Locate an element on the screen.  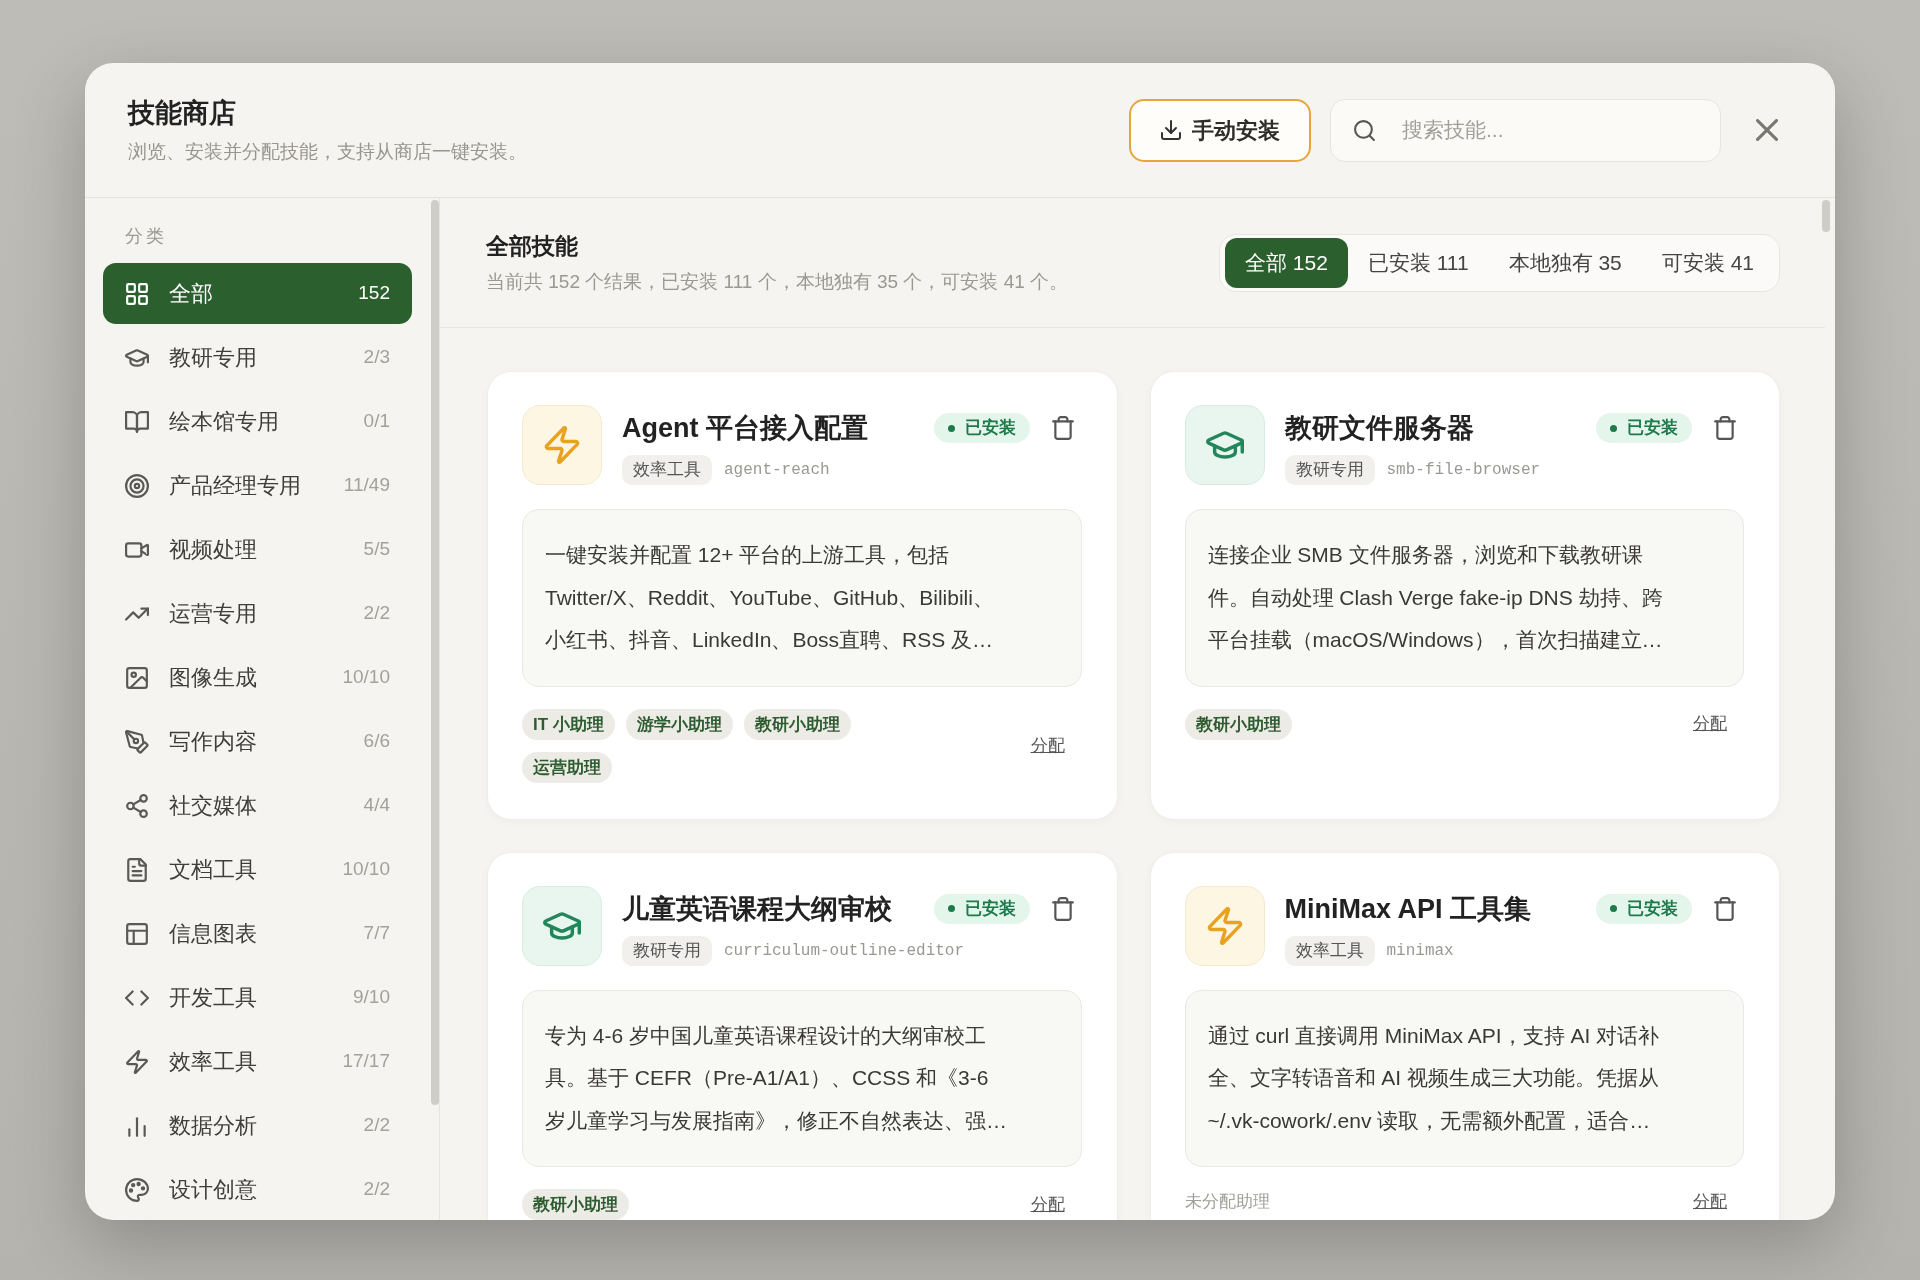
assistant-tag: 运营助理 is located at coordinates (567, 767).